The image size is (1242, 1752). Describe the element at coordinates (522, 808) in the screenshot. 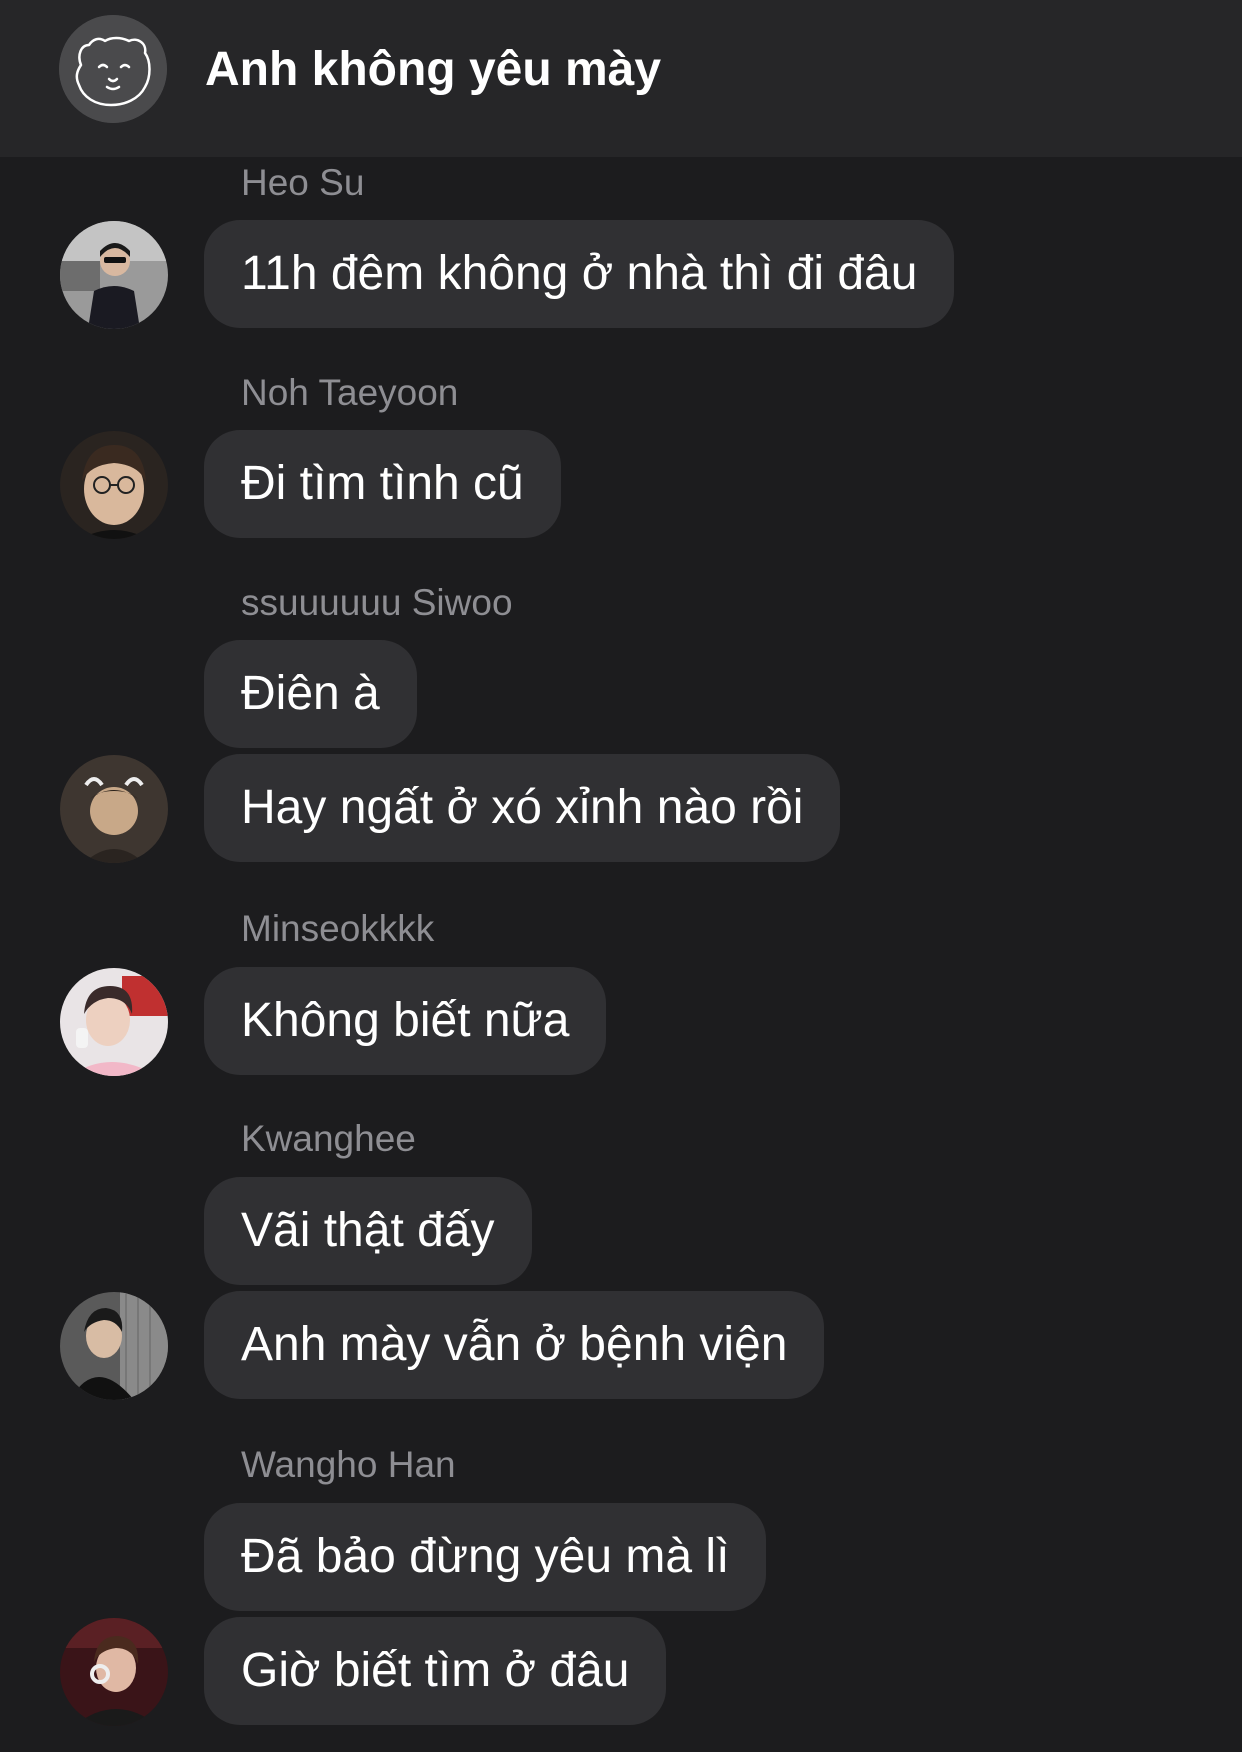

I see `message-bubble: Hay ngất ở xó xỉnh nào rồi` at that location.